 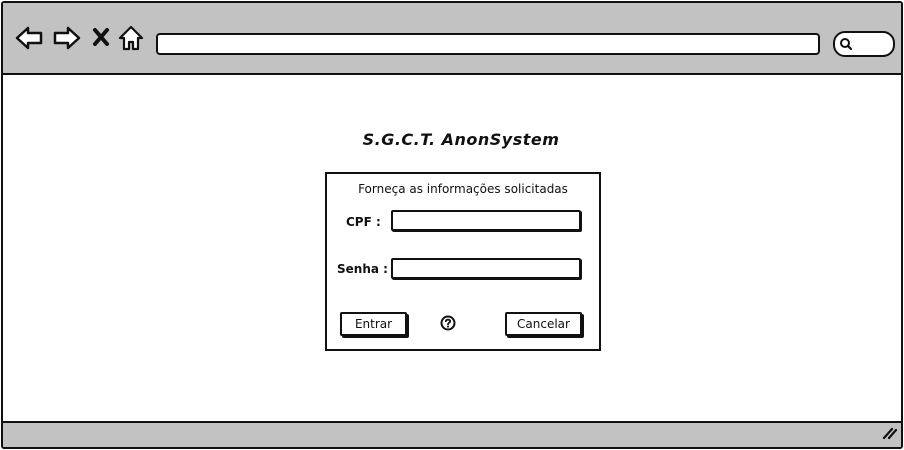 What do you see at coordinates (461, 139) in the screenshot?
I see `app-title: S.G.C.T. AnonSystem` at bounding box center [461, 139].